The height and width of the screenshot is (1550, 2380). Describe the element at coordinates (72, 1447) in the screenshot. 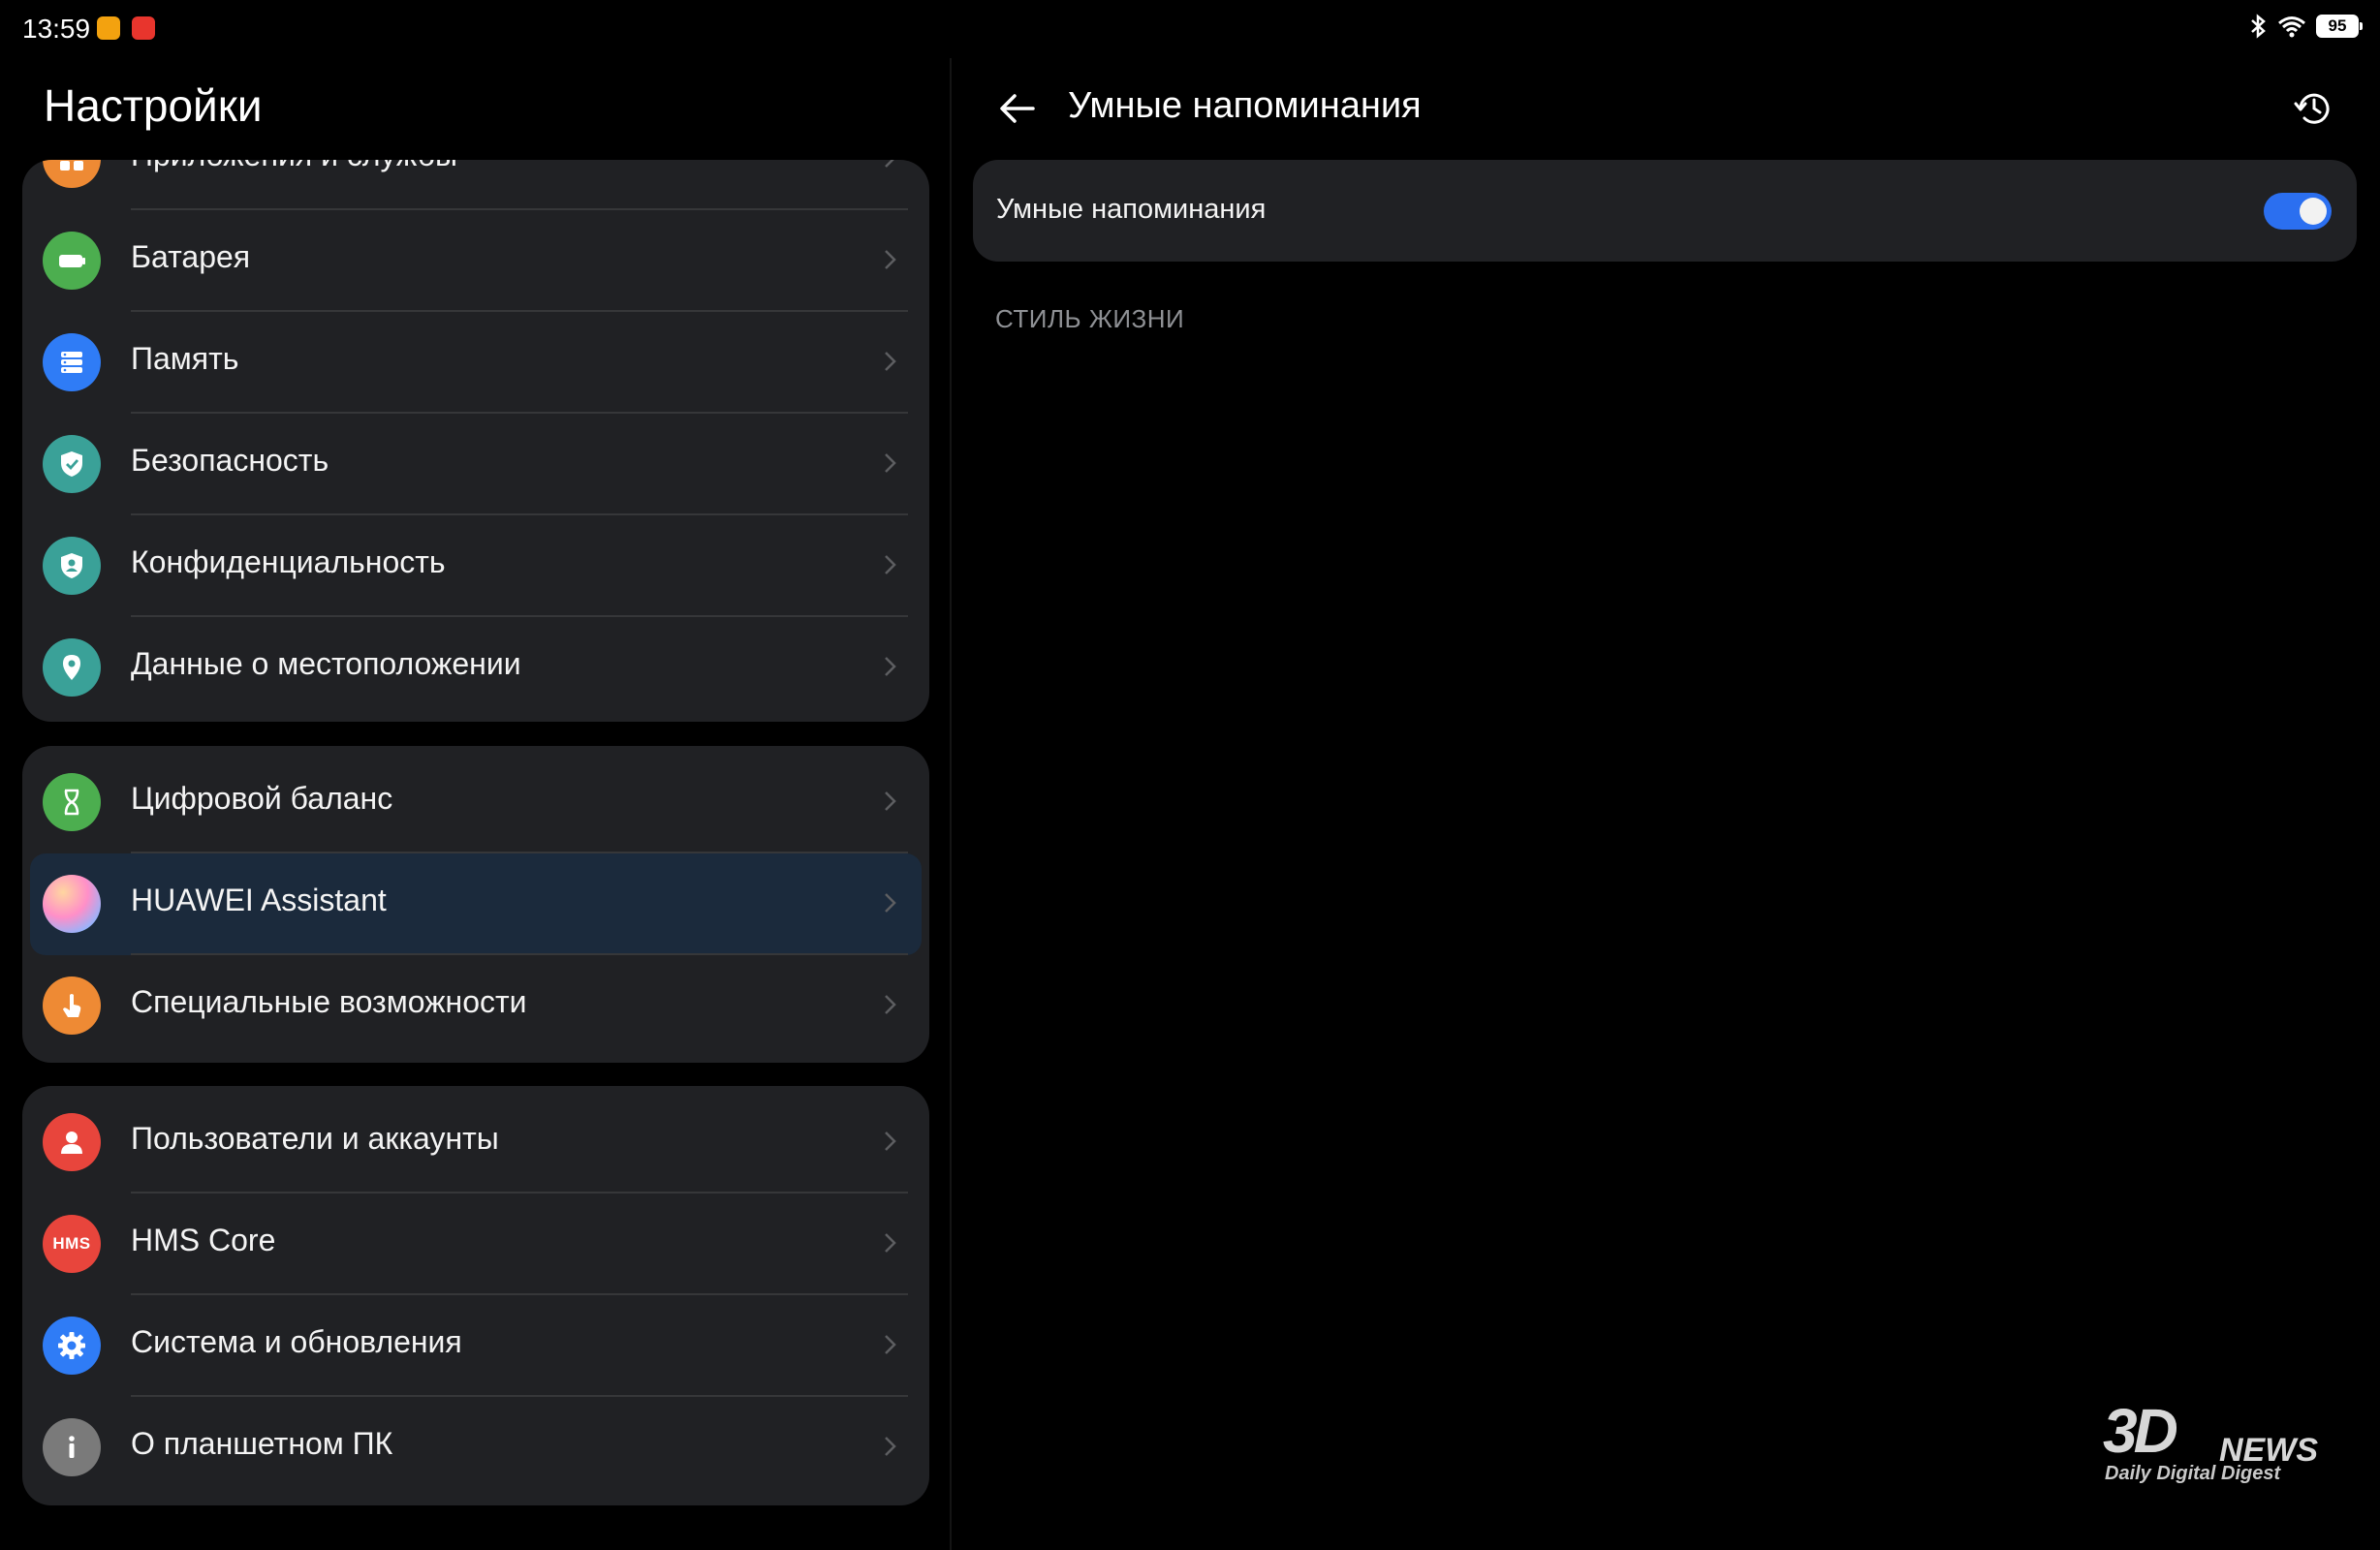

I see `info-icon` at that location.